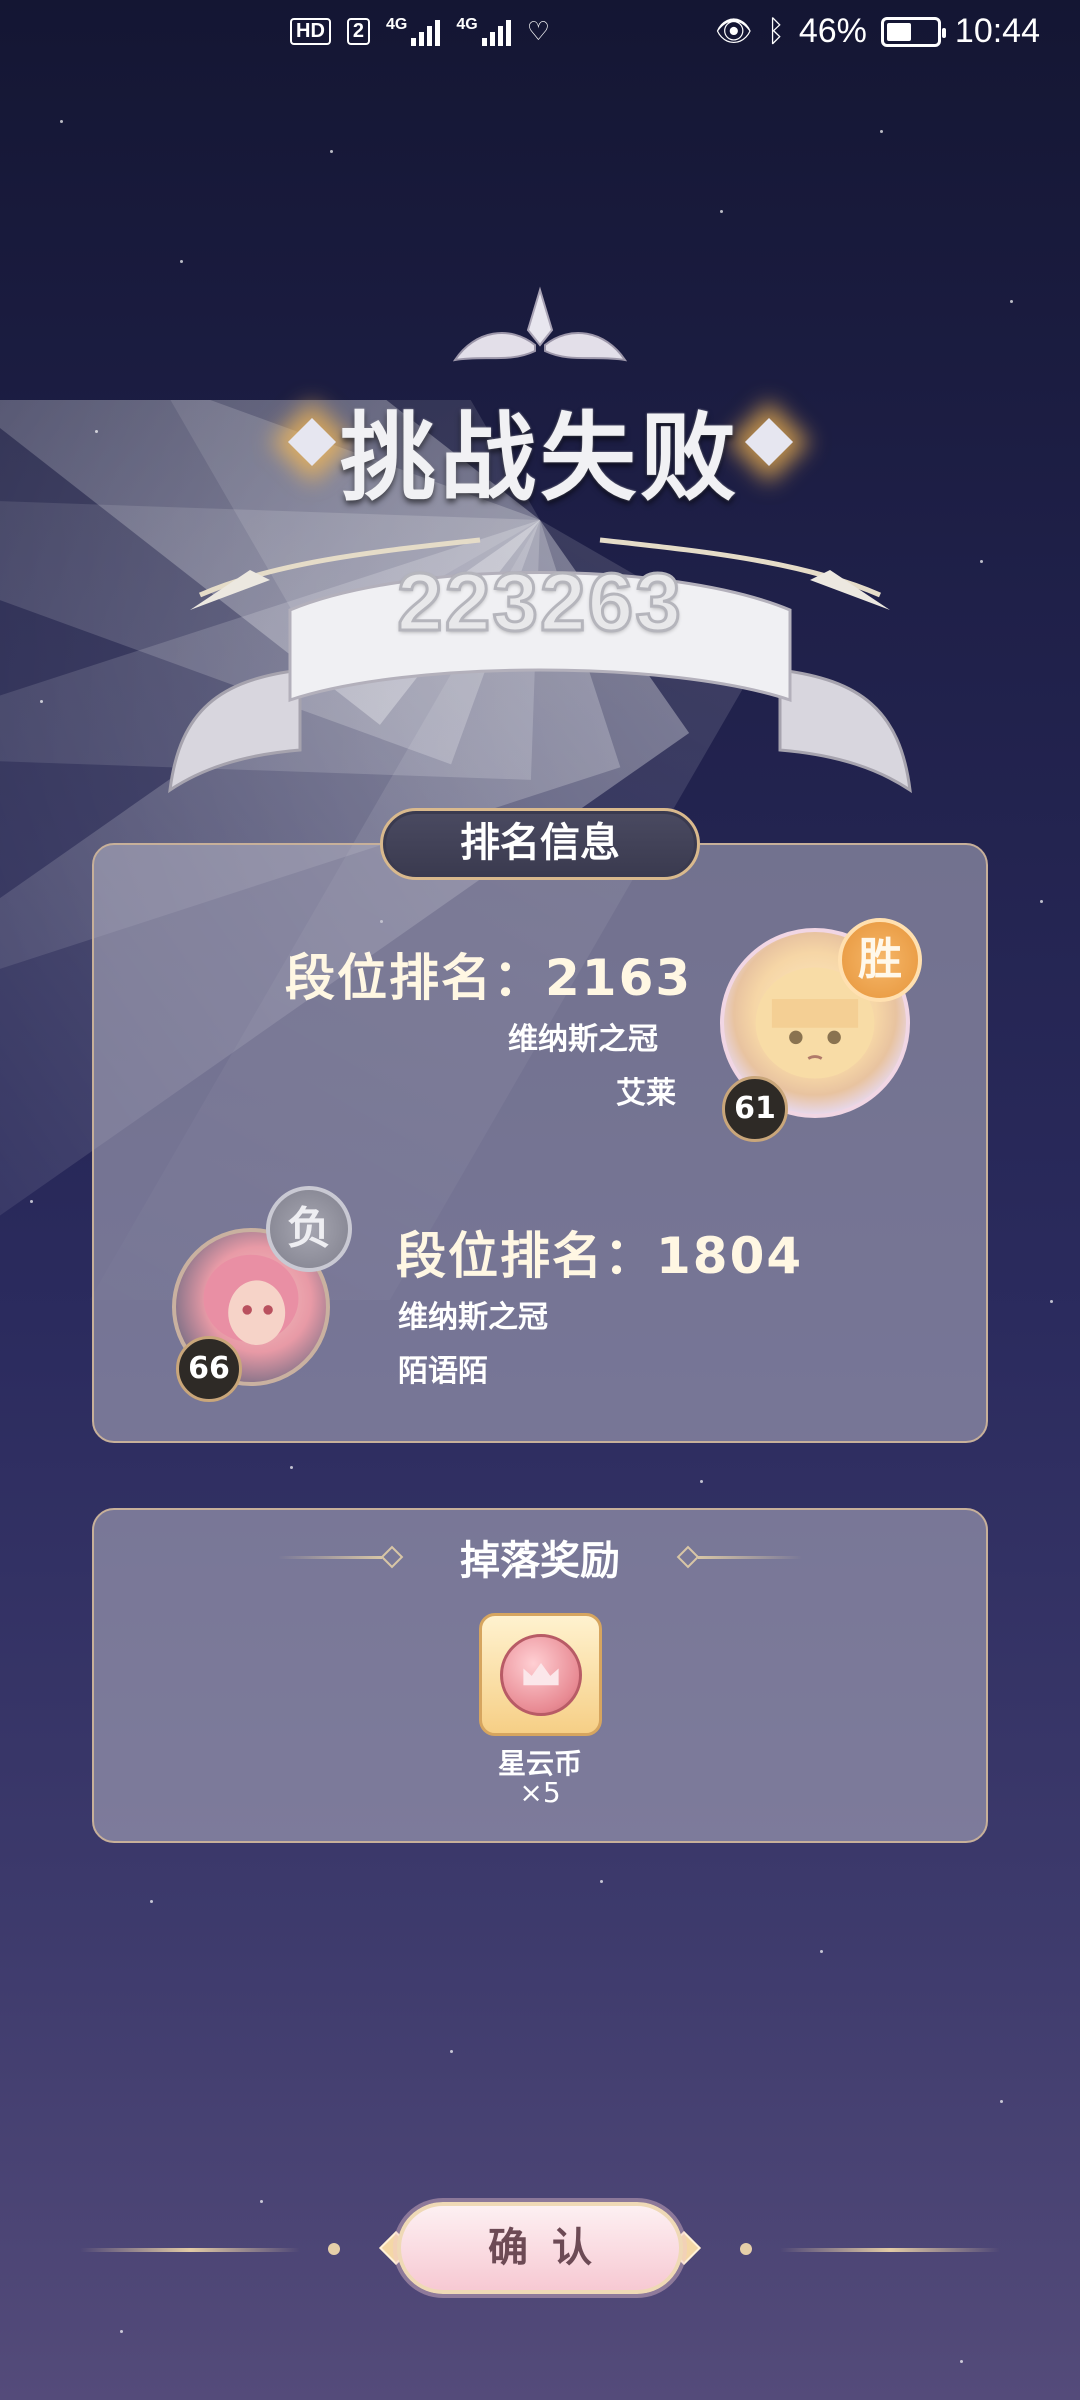 Image resolution: width=1080 pixels, height=2400 pixels. Describe the element at coordinates (997, 31) in the screenshot. I see `clock: 10:44` at that location.